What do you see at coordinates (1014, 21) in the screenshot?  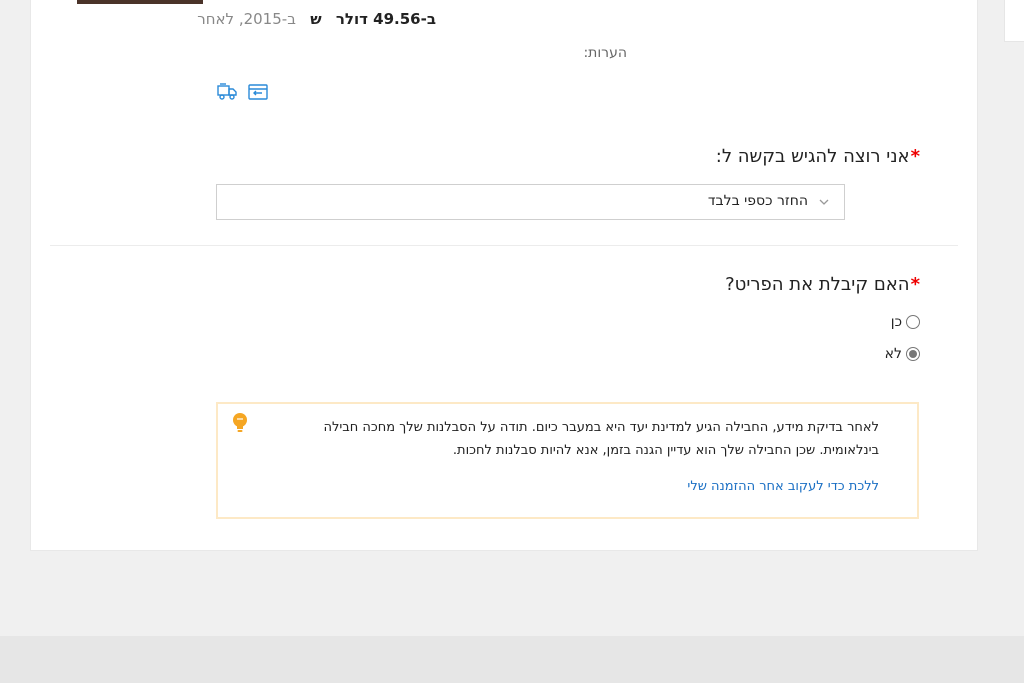 I see `side-panel` at bounding box center [1014, 21].